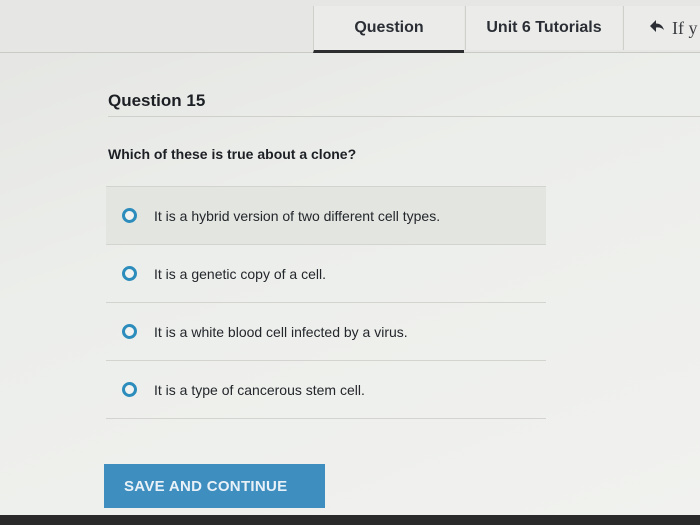  I want to click on top-navigation: Question Unit 6 Tutorials If y, so click(350, 26).